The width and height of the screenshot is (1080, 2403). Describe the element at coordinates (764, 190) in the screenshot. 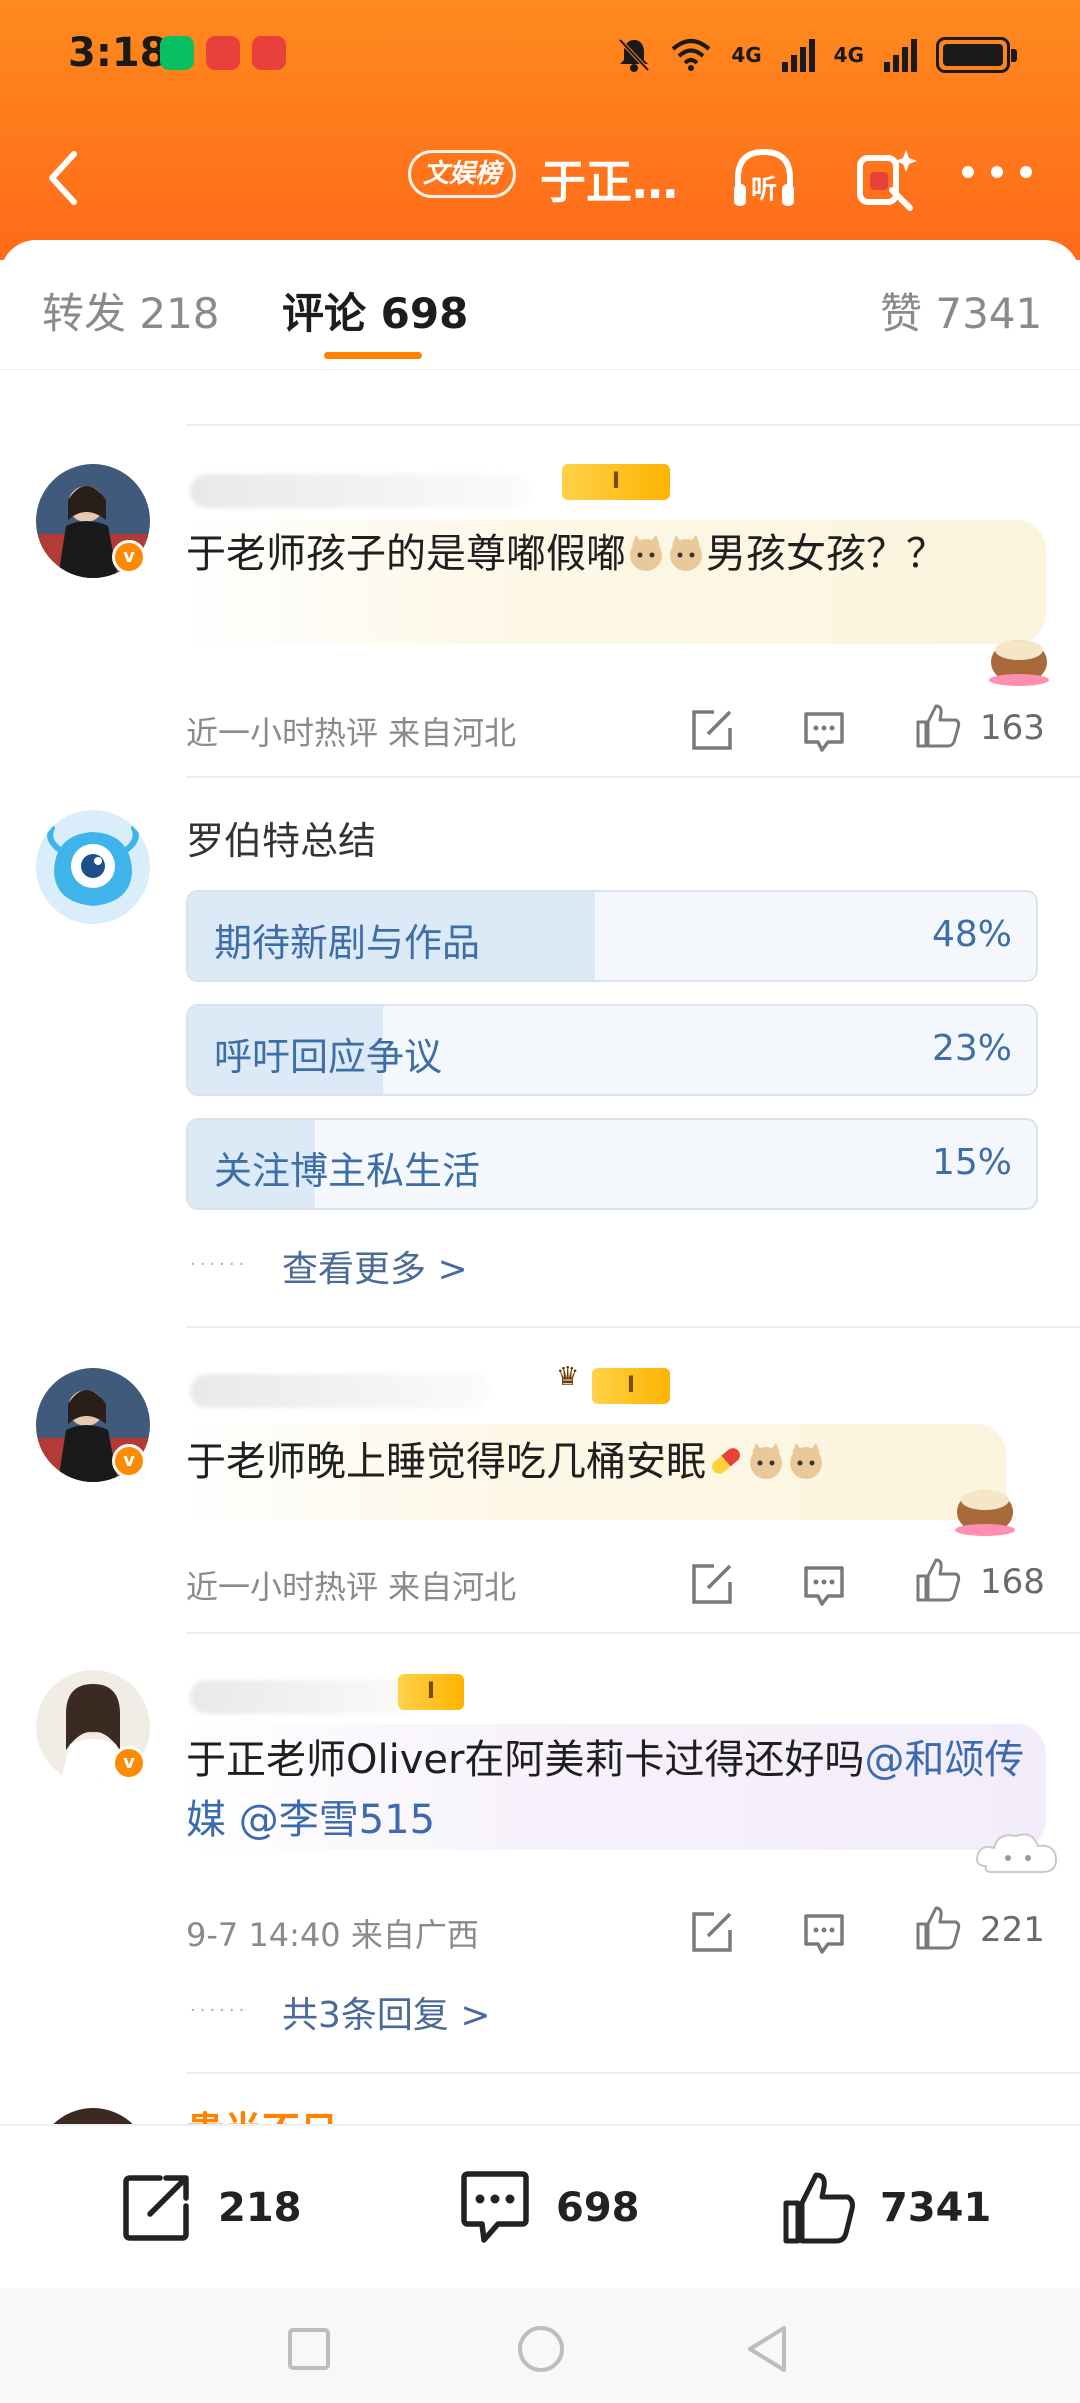

I see `listen-label: 听` at that location.